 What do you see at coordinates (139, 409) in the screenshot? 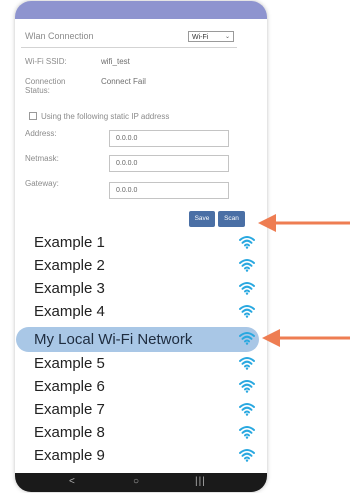
I see `network-item: Example 7` at bounding box center [139, 409].